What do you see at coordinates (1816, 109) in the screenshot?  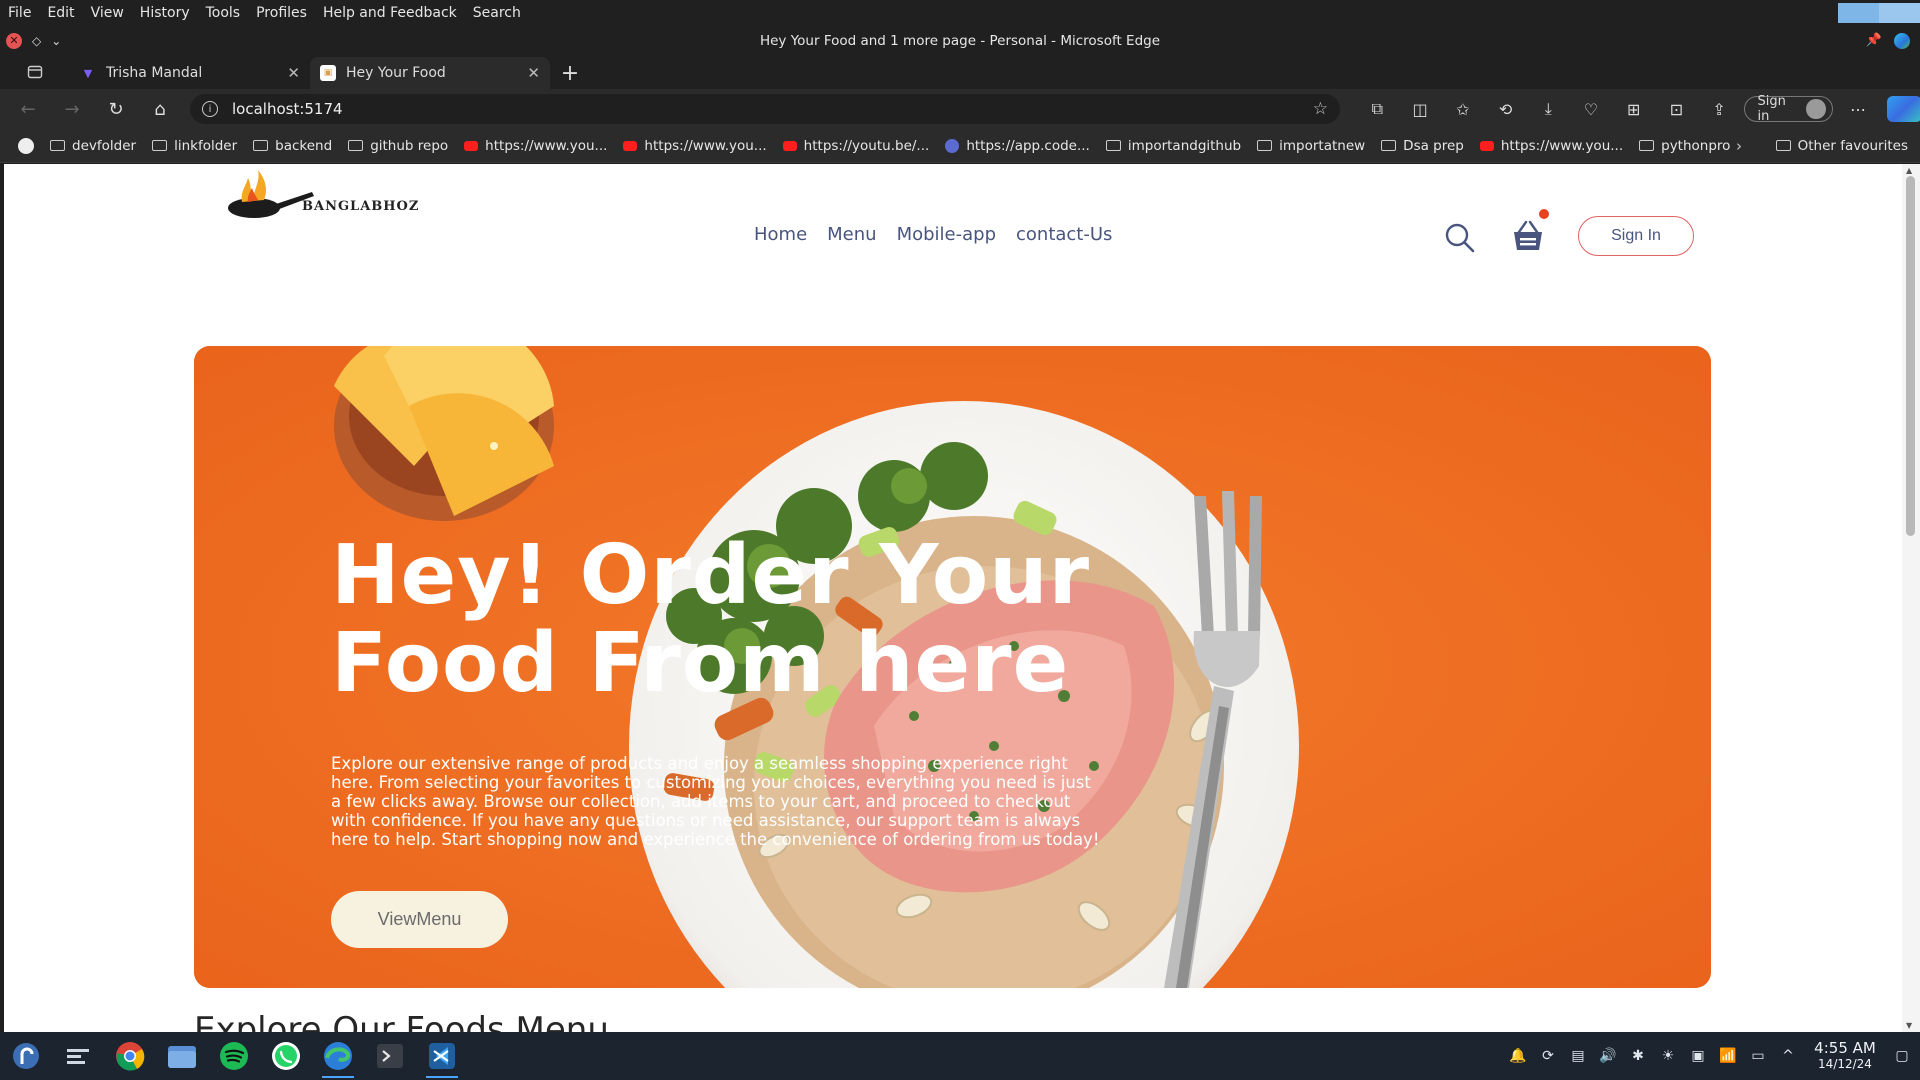 I see `avatar-icon` at bounding box center [1816, 109].